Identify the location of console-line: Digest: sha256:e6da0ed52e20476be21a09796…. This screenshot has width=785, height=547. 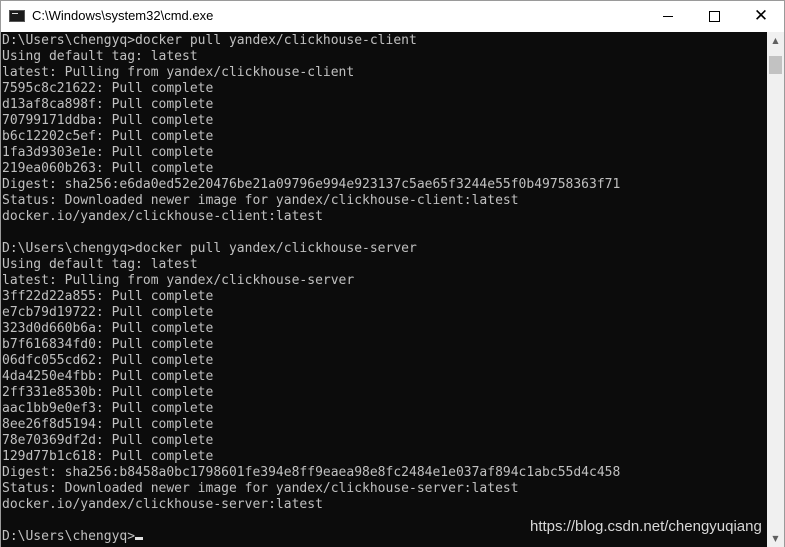
(311, 184).